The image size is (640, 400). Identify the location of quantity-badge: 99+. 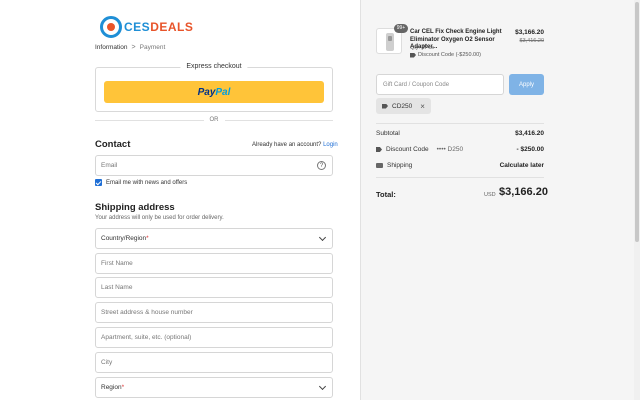
(401, 28).